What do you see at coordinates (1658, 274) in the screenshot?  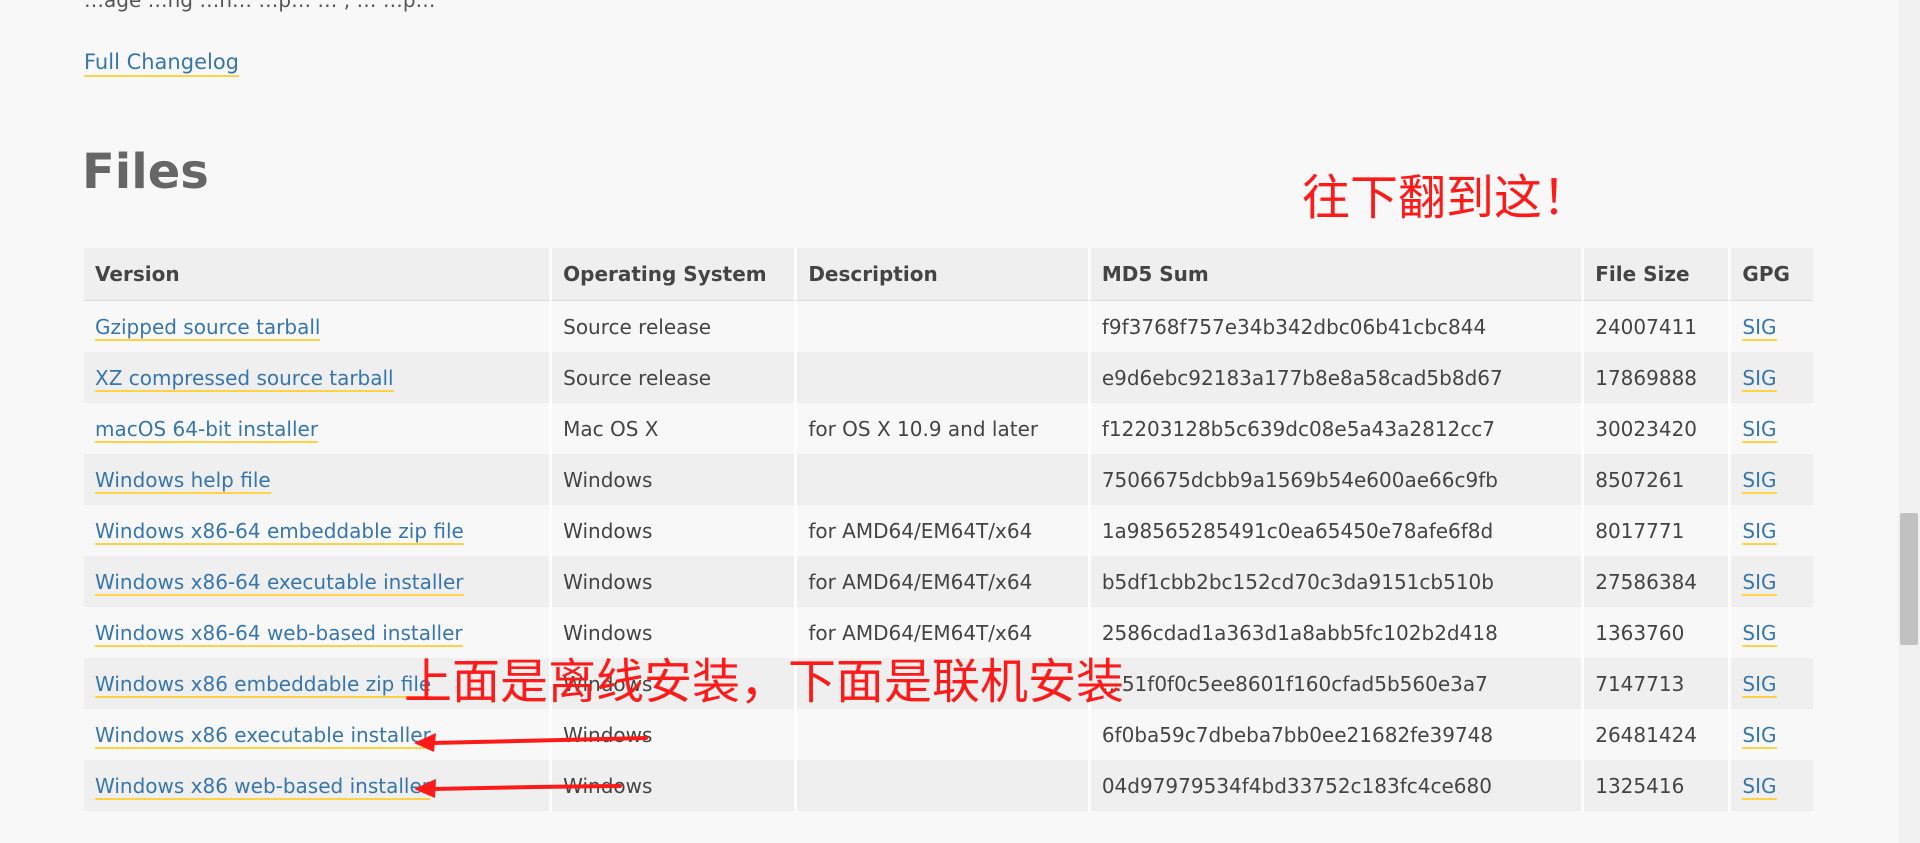 I see `header-file-size: File Size` at bounding box center [1658, 274].